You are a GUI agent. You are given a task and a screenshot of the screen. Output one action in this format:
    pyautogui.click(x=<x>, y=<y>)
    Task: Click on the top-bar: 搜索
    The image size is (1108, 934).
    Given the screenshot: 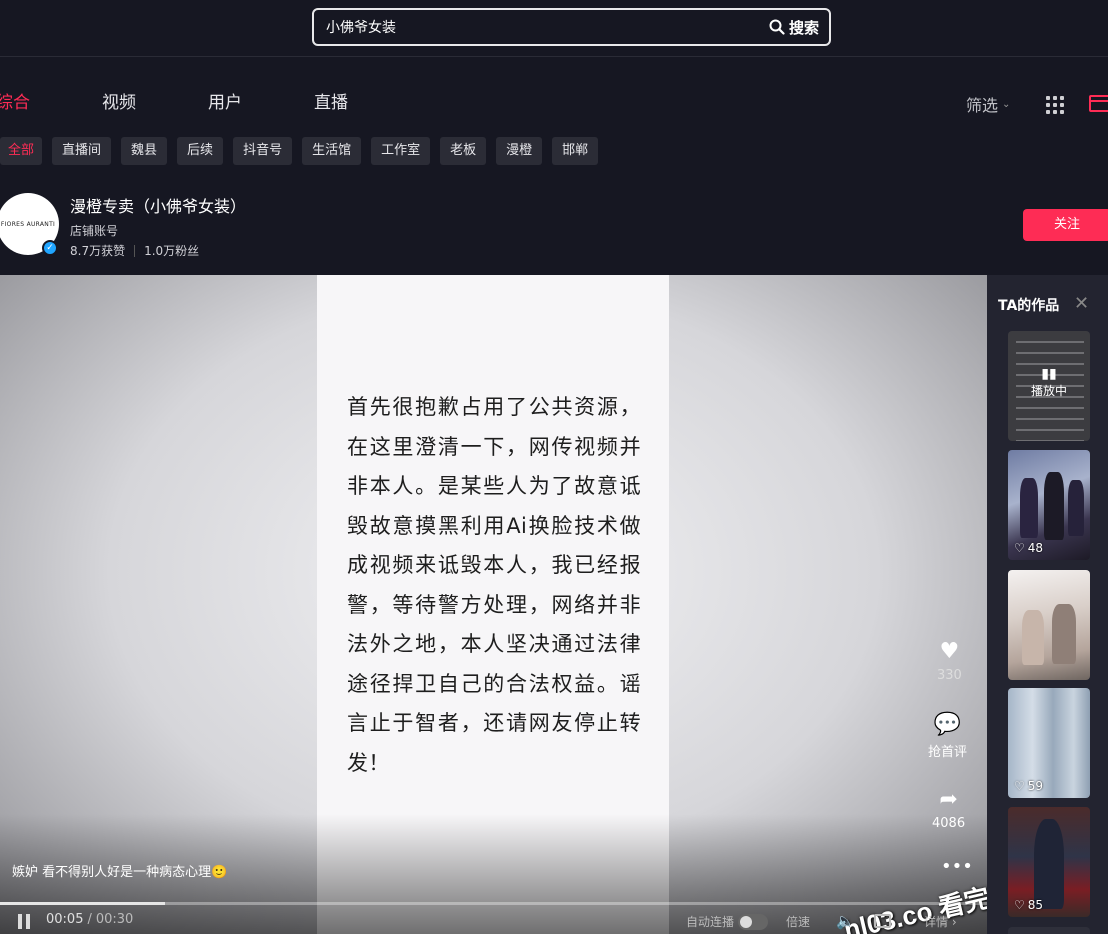 What is the action you would take?
    pyautogui.click(x=554, y=28)
    